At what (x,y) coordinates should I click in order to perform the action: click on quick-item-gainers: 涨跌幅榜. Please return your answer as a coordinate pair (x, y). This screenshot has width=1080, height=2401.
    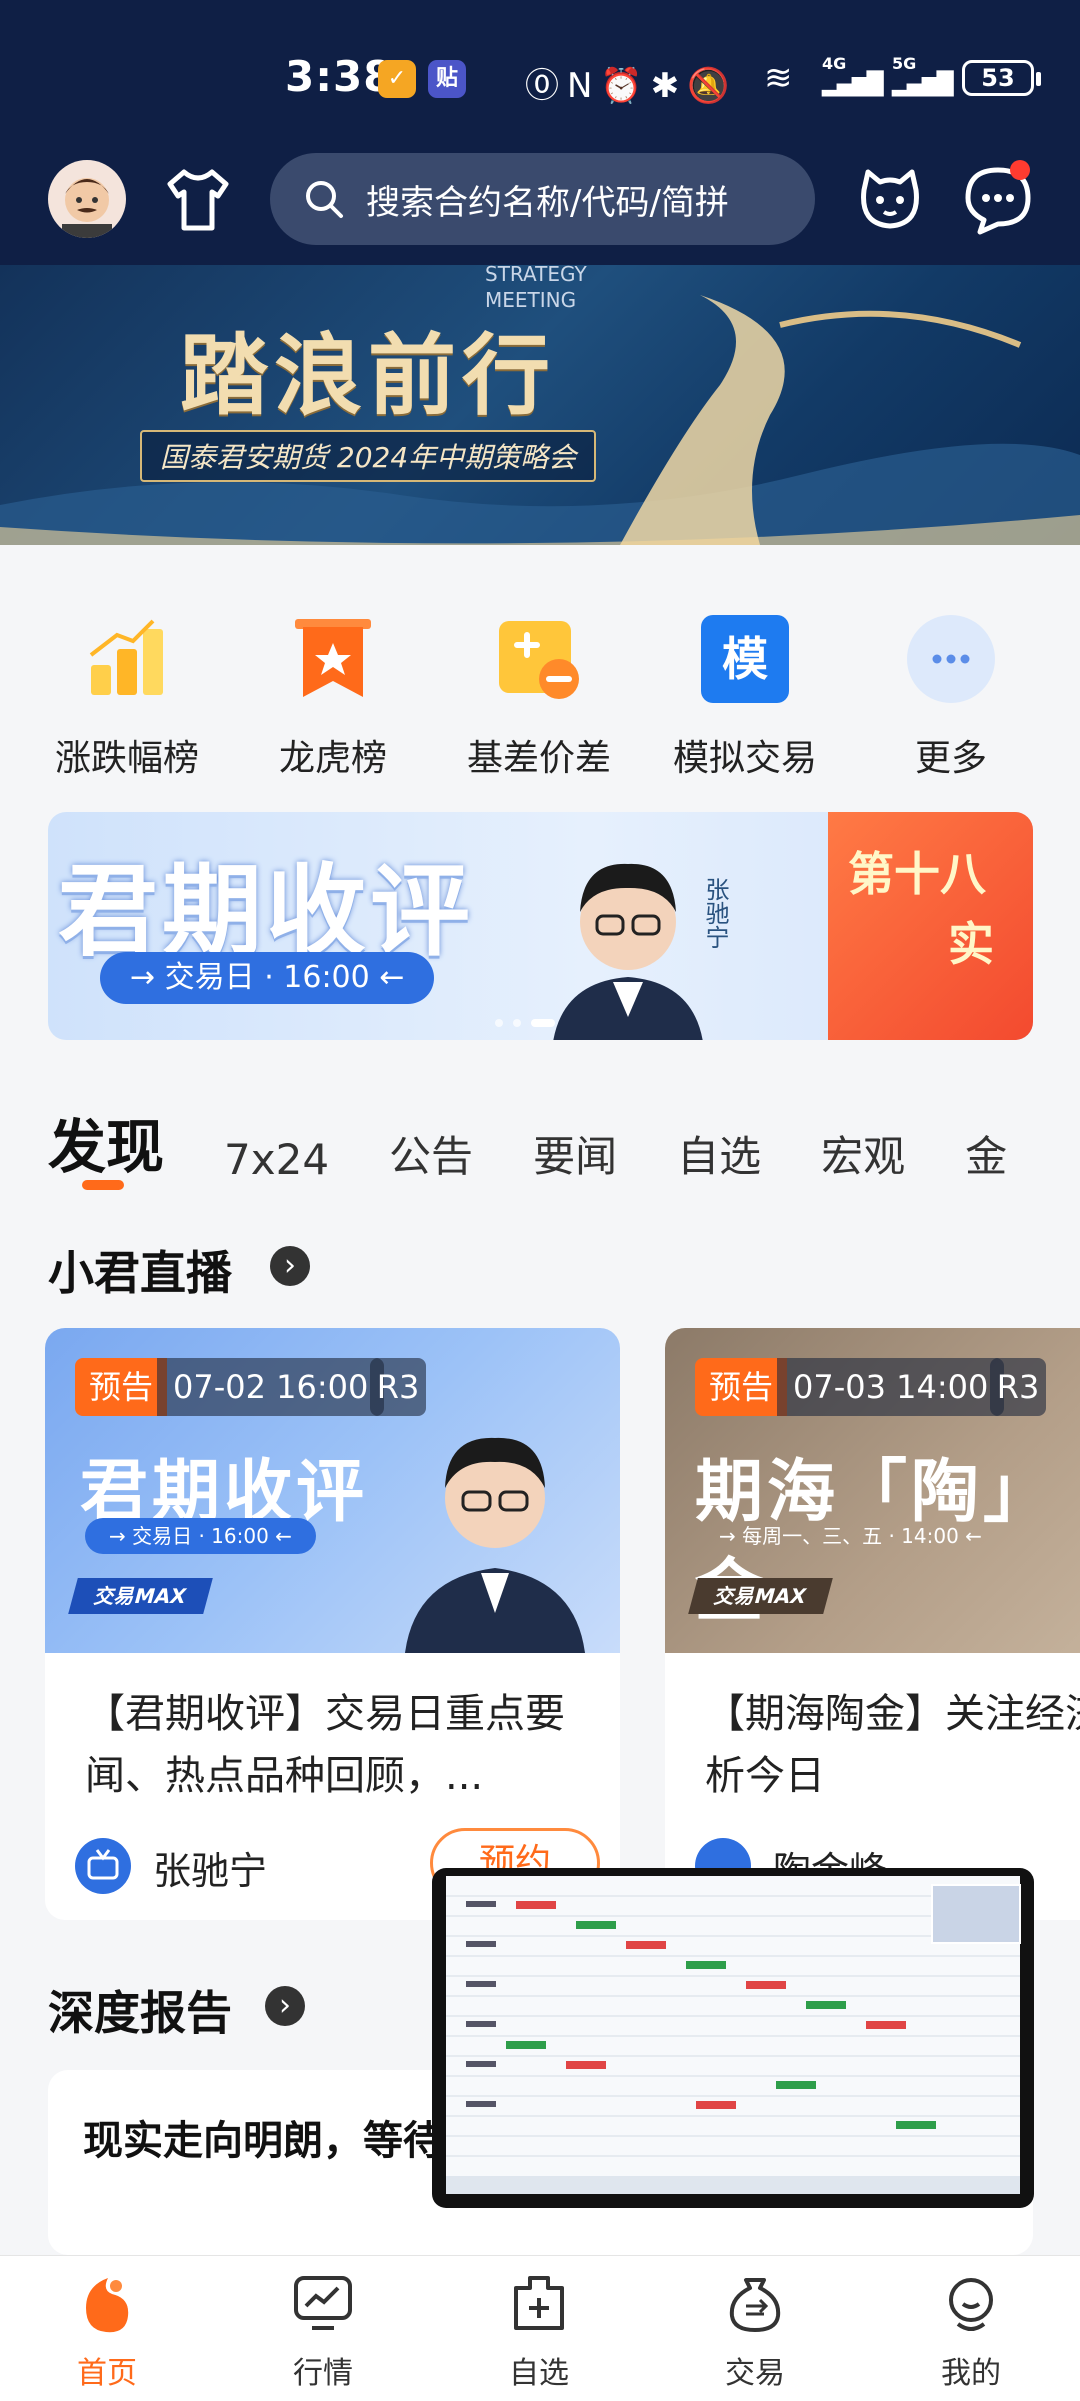
    Looking at the image, I should click on (127, 698).